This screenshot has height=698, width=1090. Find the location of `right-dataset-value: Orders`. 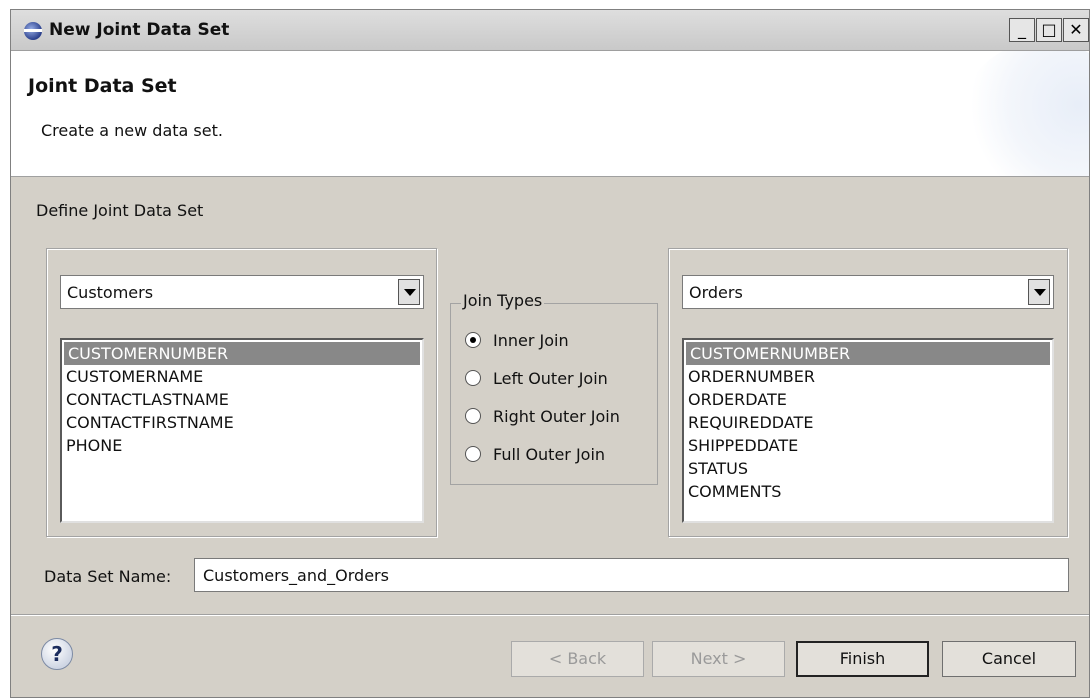

right-dataset-value: Orders is located at coordinates (716, 292).